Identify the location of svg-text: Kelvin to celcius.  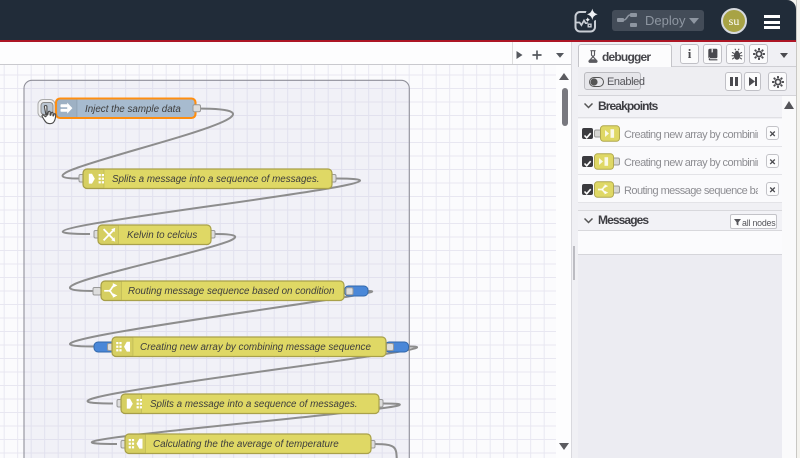
(162, 235).